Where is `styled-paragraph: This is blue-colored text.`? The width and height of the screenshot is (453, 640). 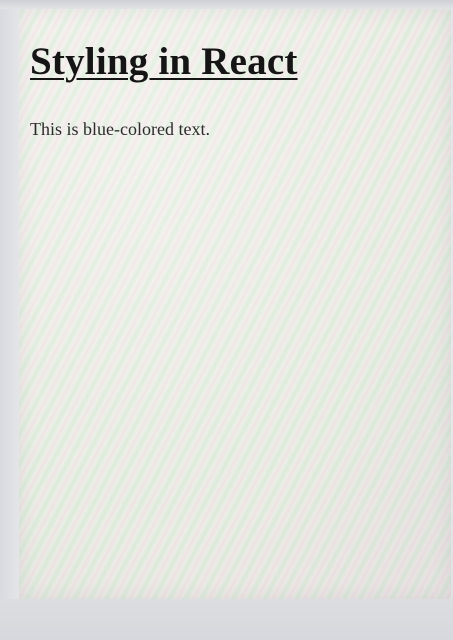
styled-paragraph: This is blue-colored text. is located at coordinates (120, 129).